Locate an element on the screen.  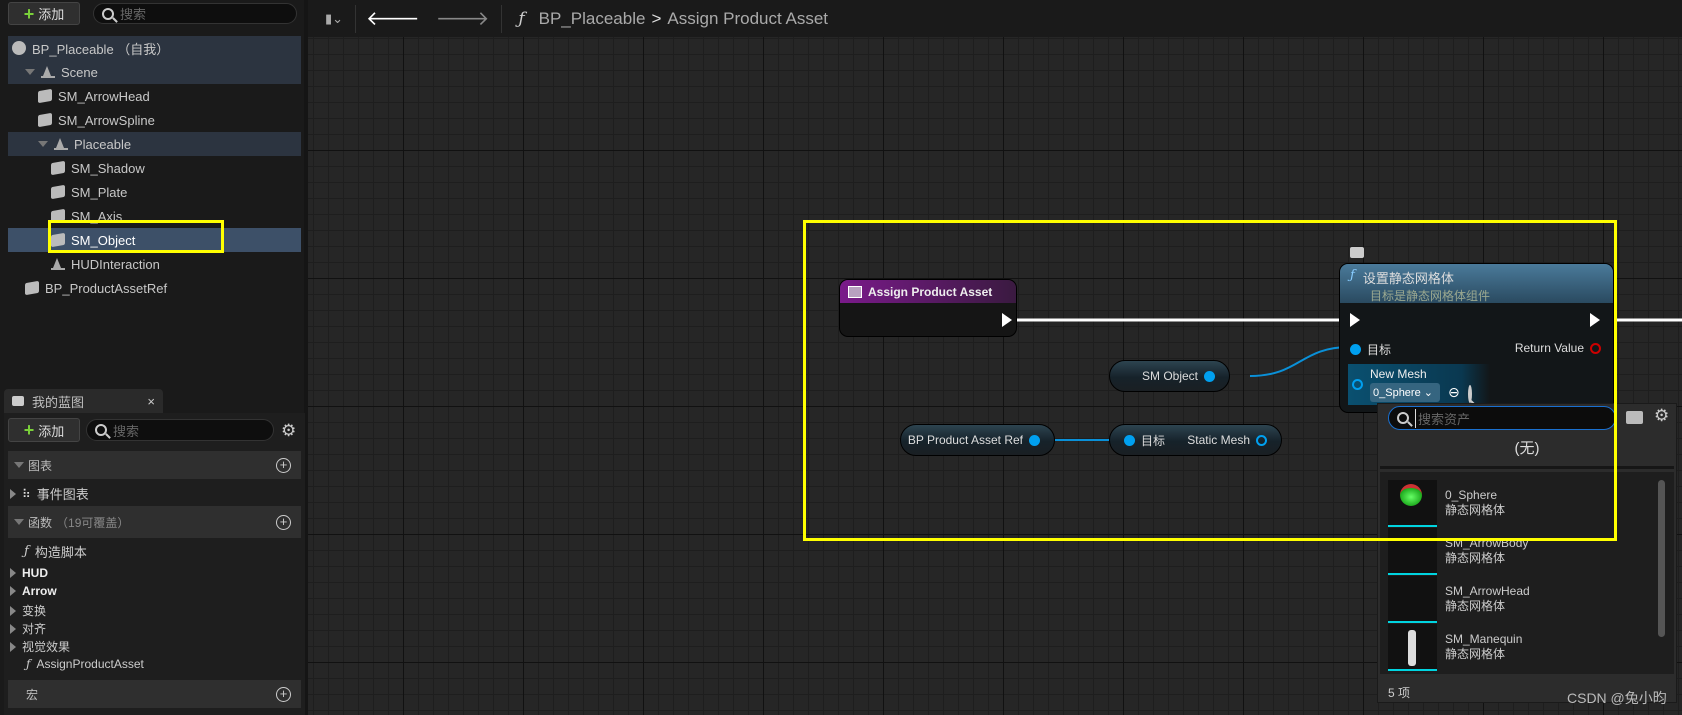
asset-item: SM_ArrowHead 静态网格体 is located at coordinates (1517, 599).